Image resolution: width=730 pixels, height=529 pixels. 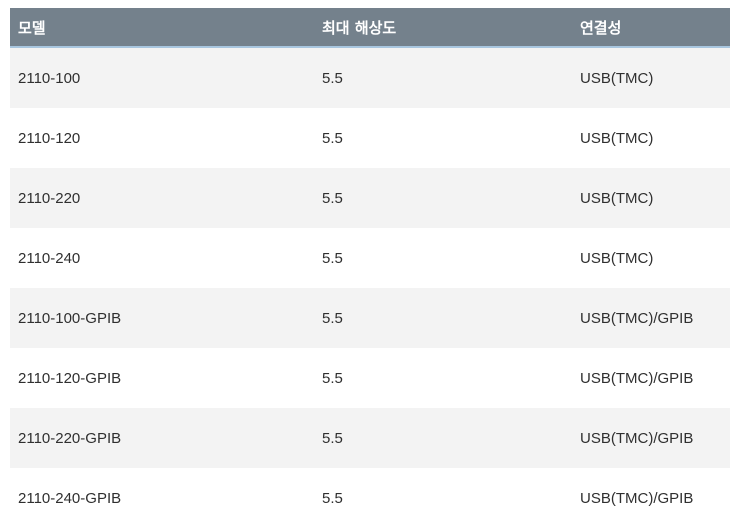 What do you see at coordinates (162, 28) in the screenshot?
I see `column-header-model: 모델` at bounding box center [162, 28].